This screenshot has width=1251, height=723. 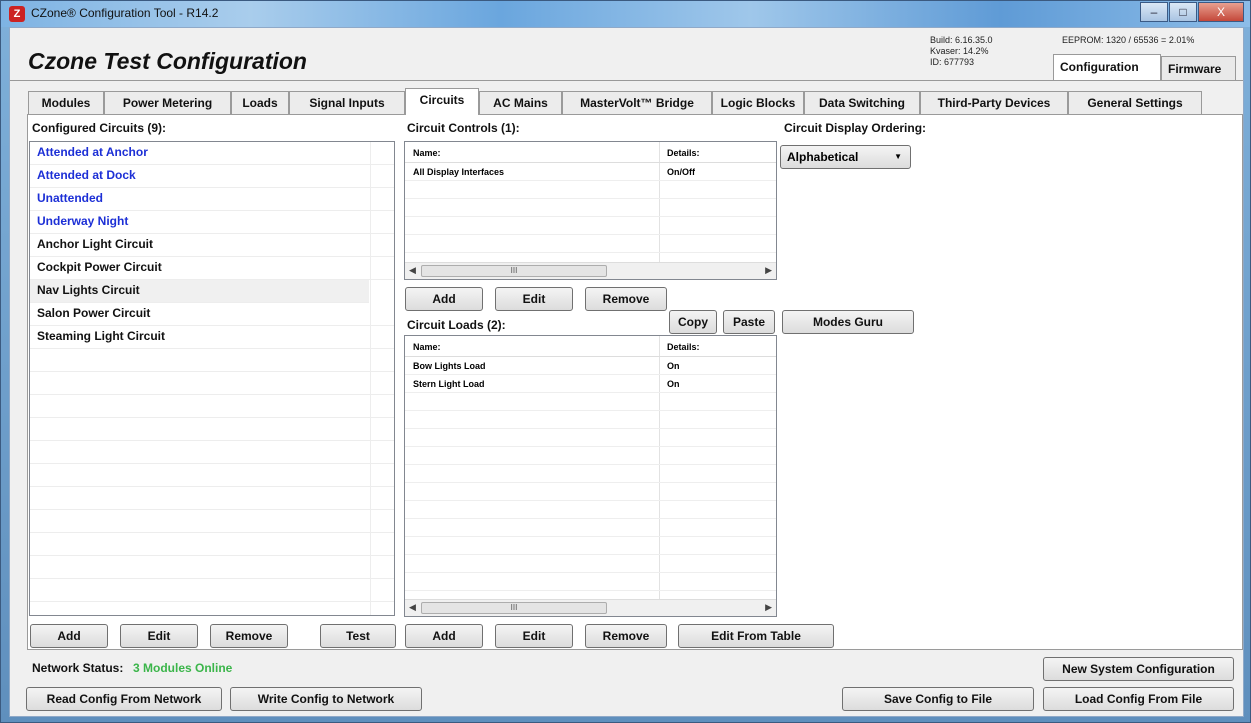 What do you see at coordinates (1198, 68) in the screenshot?
I see `tab-firmware: Firmware` at bounding box center [1198, 68].